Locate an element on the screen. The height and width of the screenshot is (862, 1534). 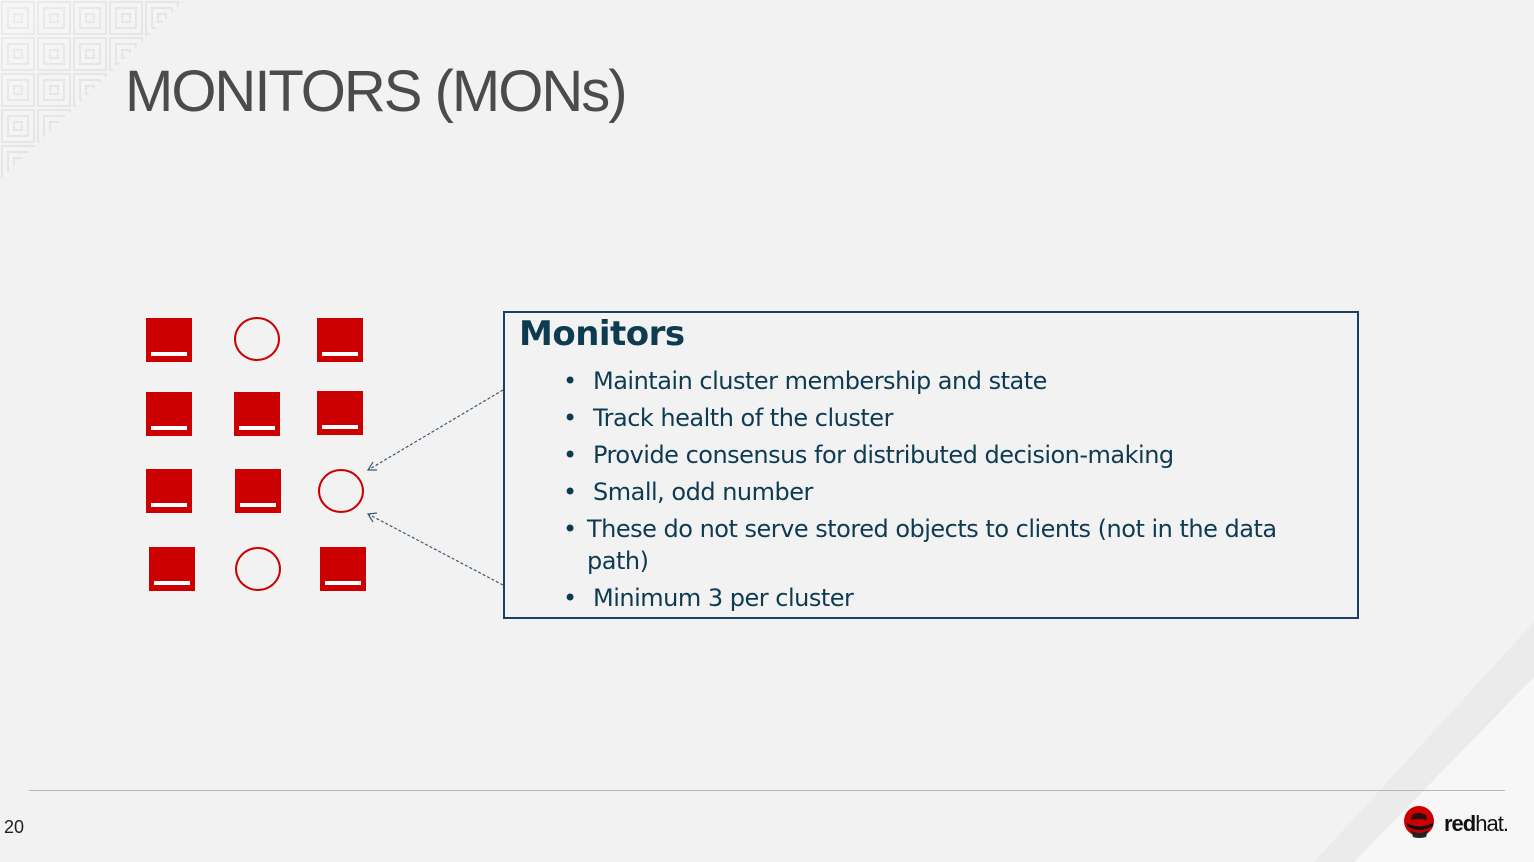
page-number: 20 is located at coordinates (14, 827).